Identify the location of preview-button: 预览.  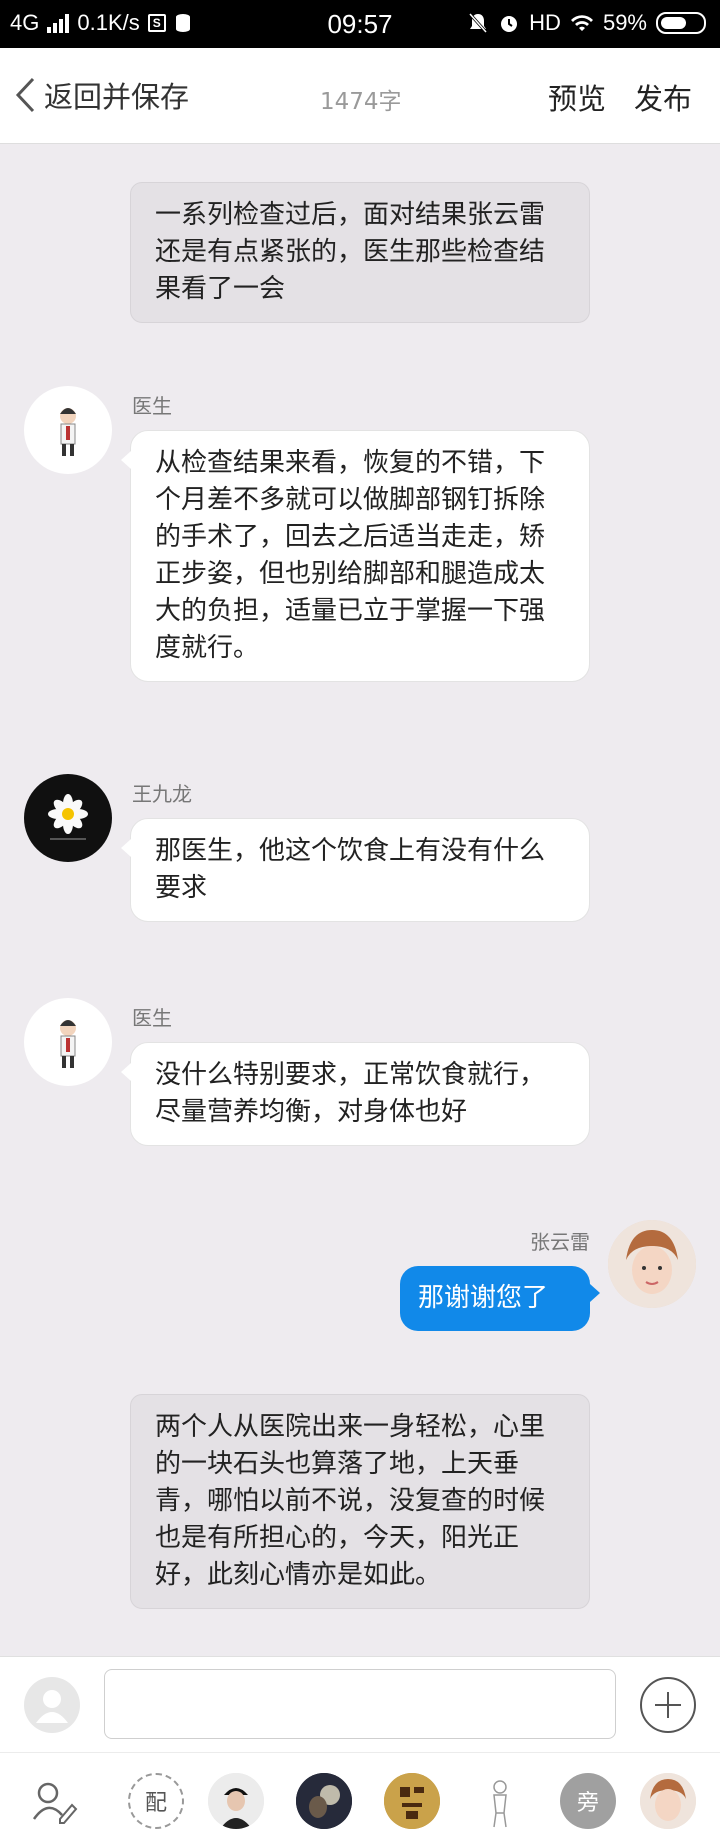
(577, 97).